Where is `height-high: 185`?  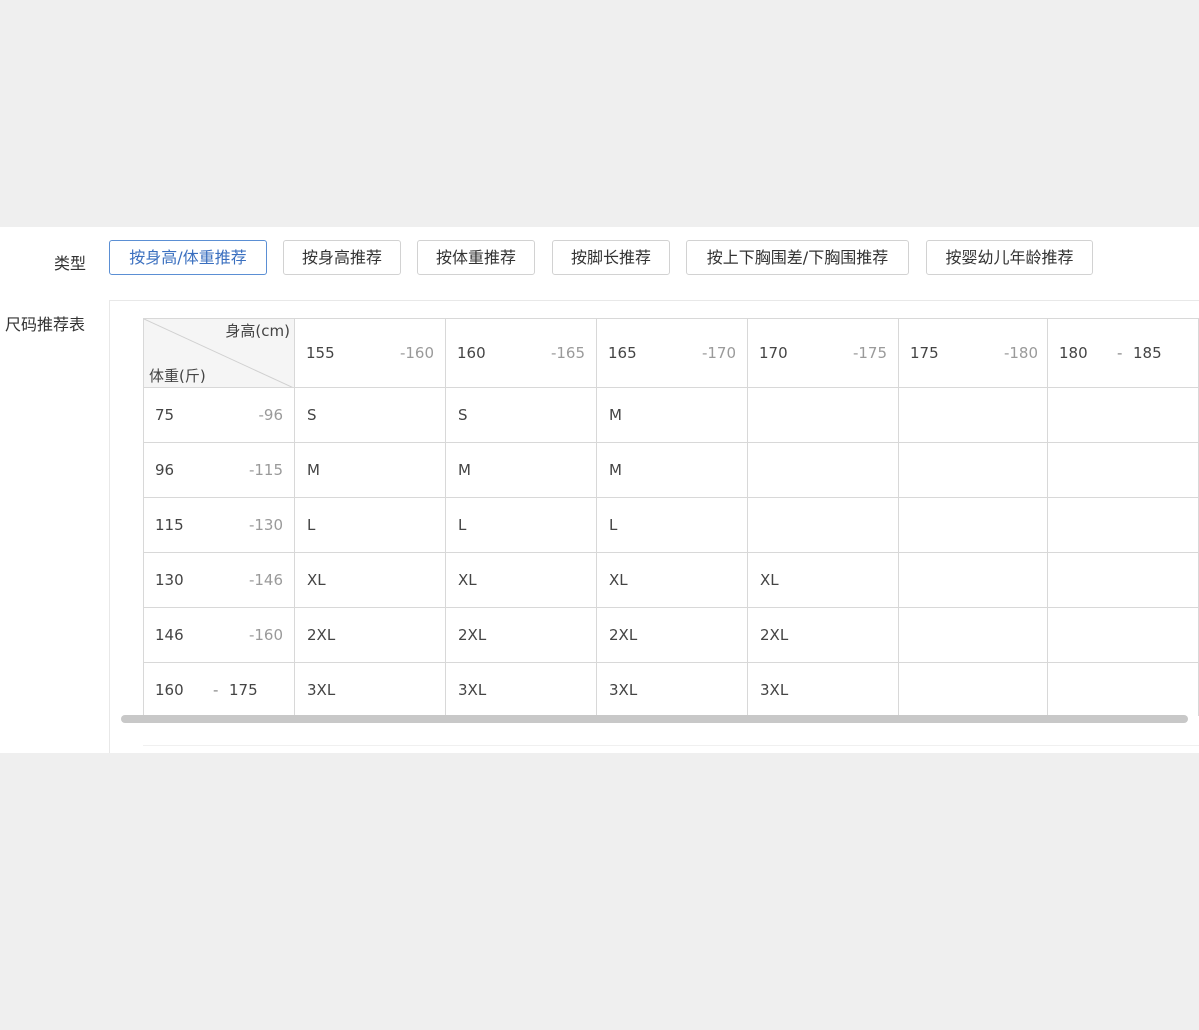 height-high: 185 is located at coordinates (1147, 353).